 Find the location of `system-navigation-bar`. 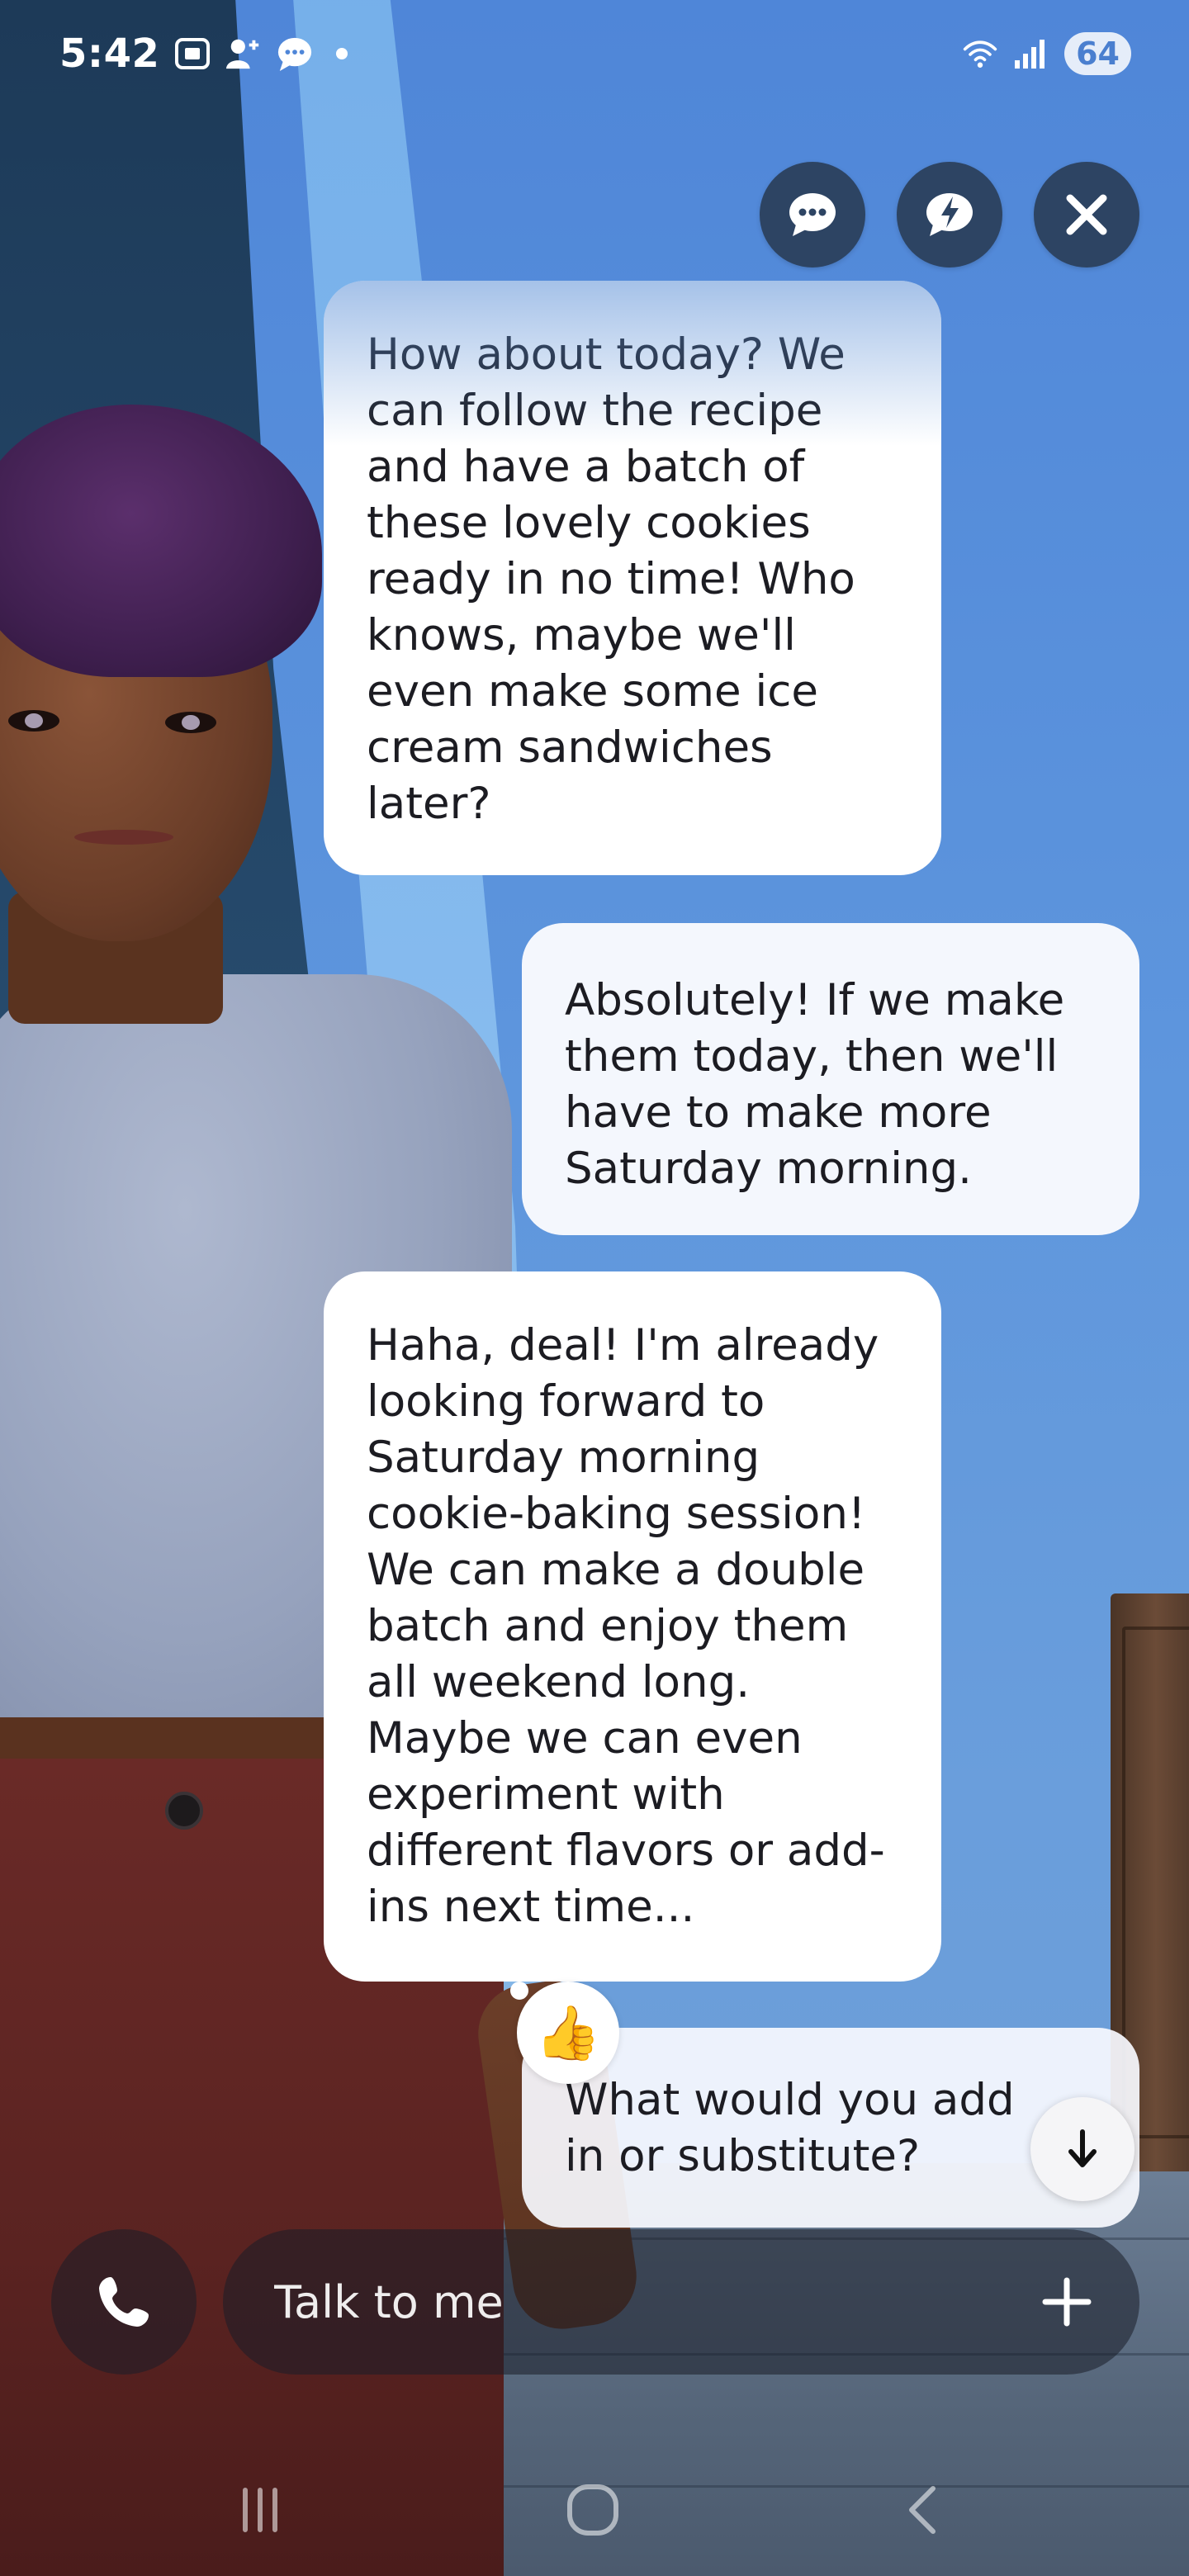

system-navigation-bar is located at coordinates (594, 2510).